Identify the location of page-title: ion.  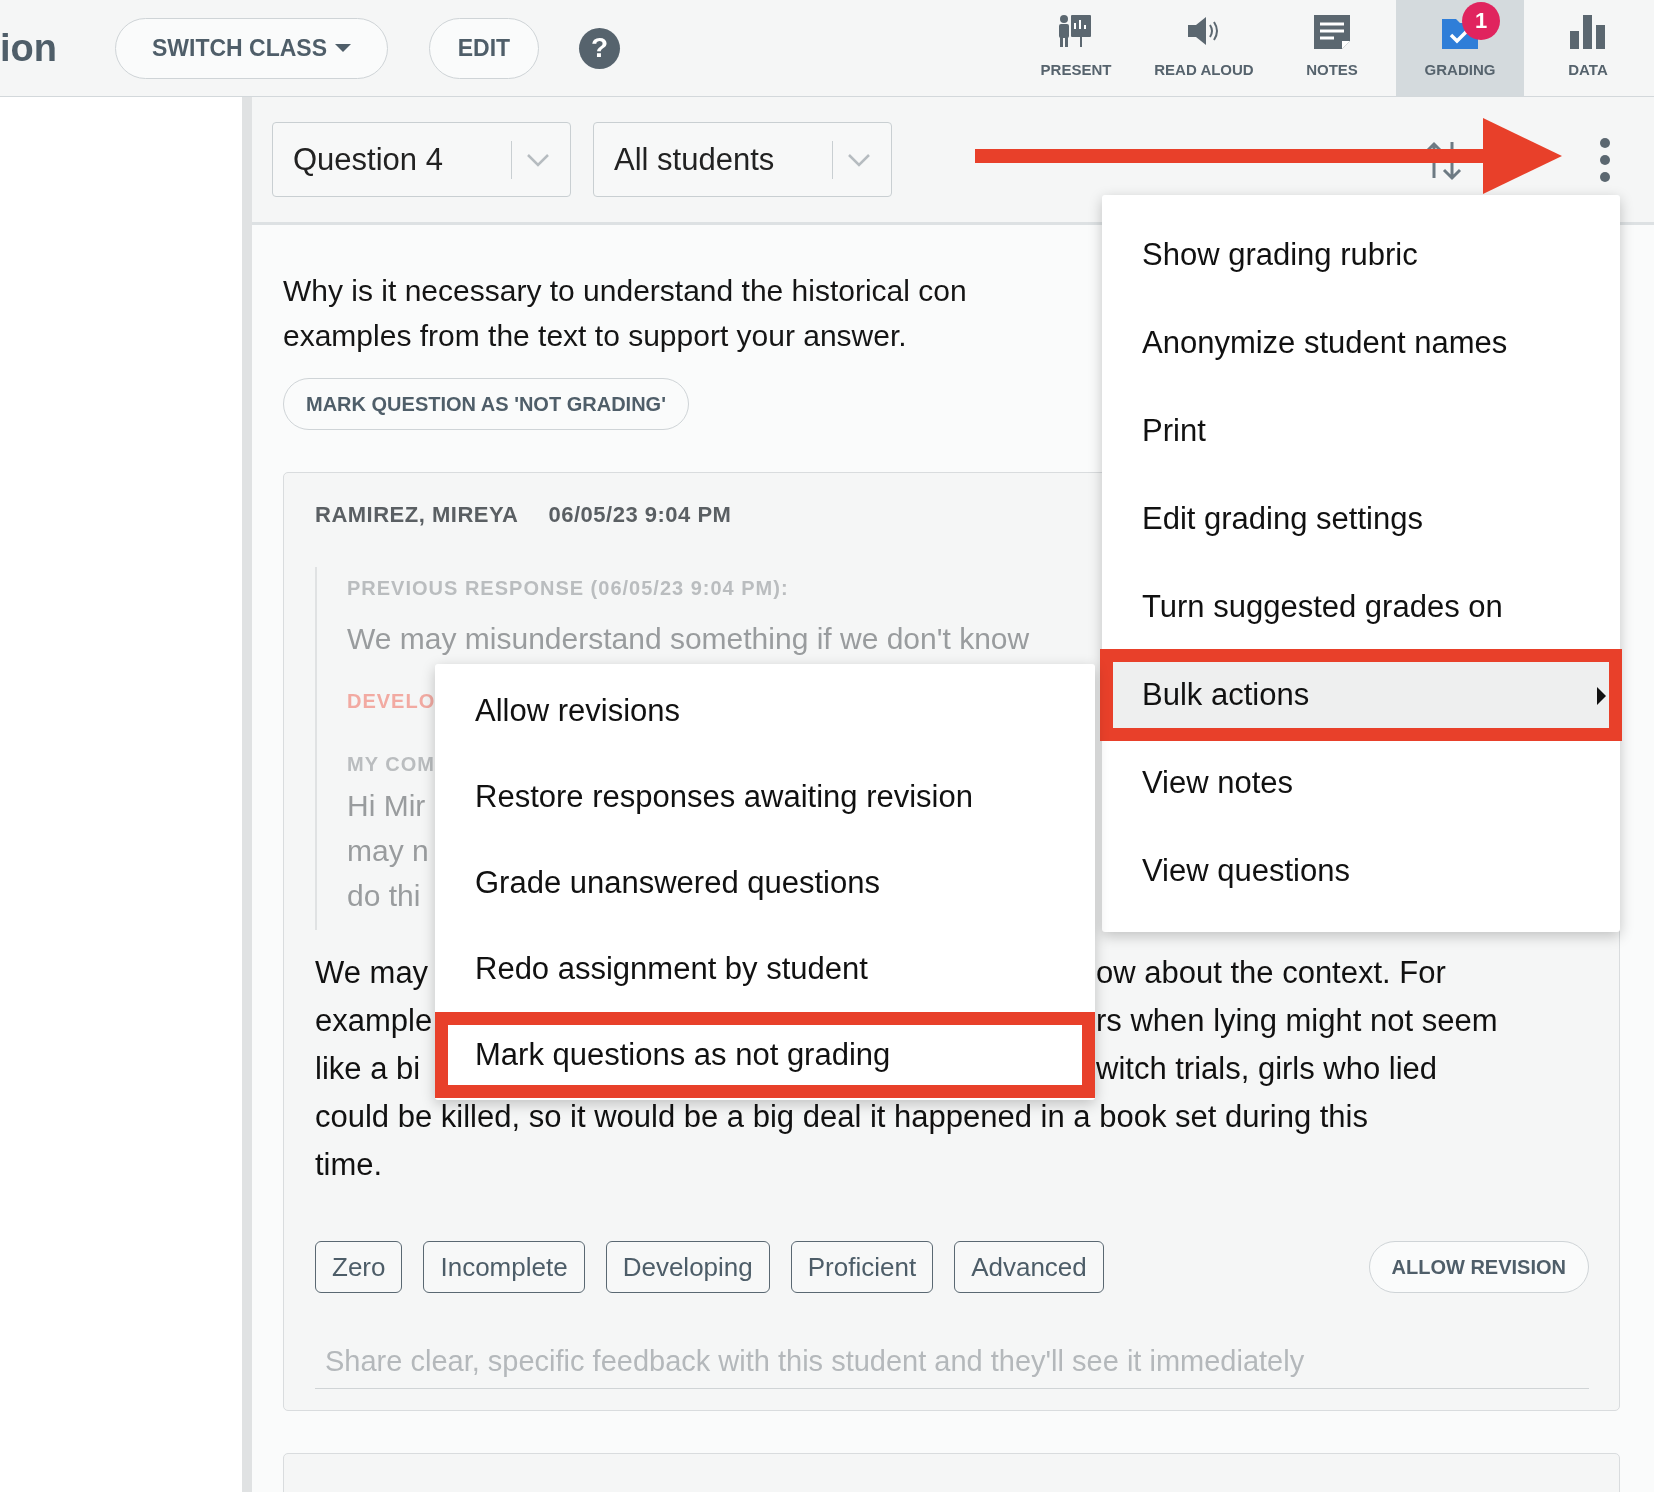
(28, 48).